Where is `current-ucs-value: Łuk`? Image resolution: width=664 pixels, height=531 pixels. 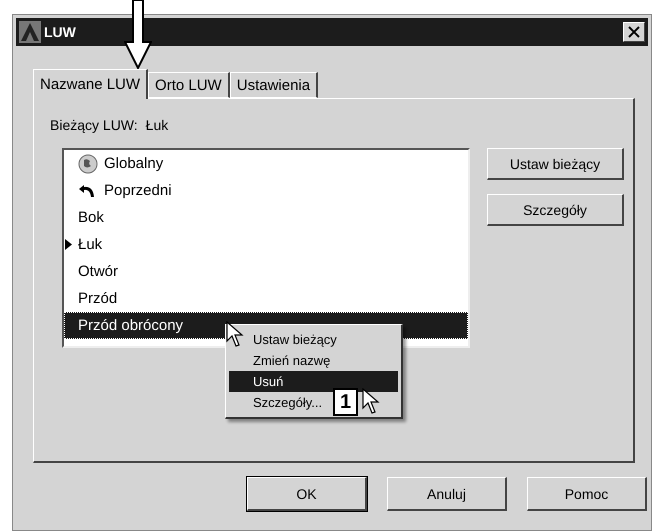
current-ucs-value: Łuk is located at coordinates (157, 125).